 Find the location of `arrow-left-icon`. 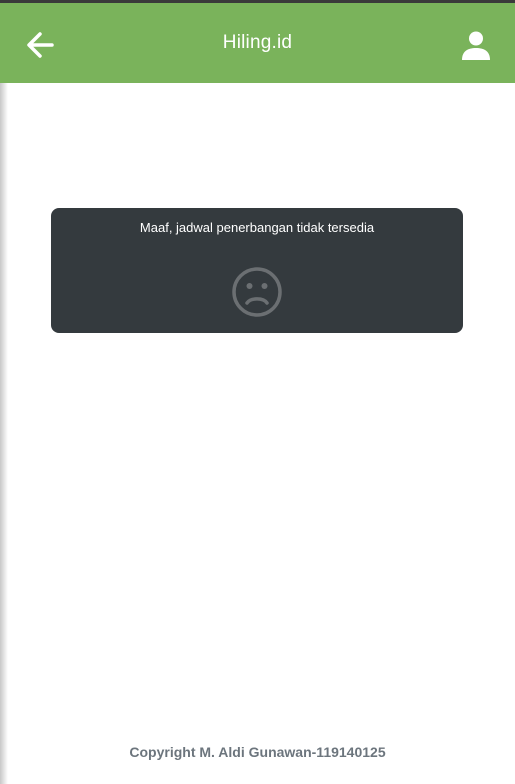

arrow-left-icon is located at coordinates (40, 45).